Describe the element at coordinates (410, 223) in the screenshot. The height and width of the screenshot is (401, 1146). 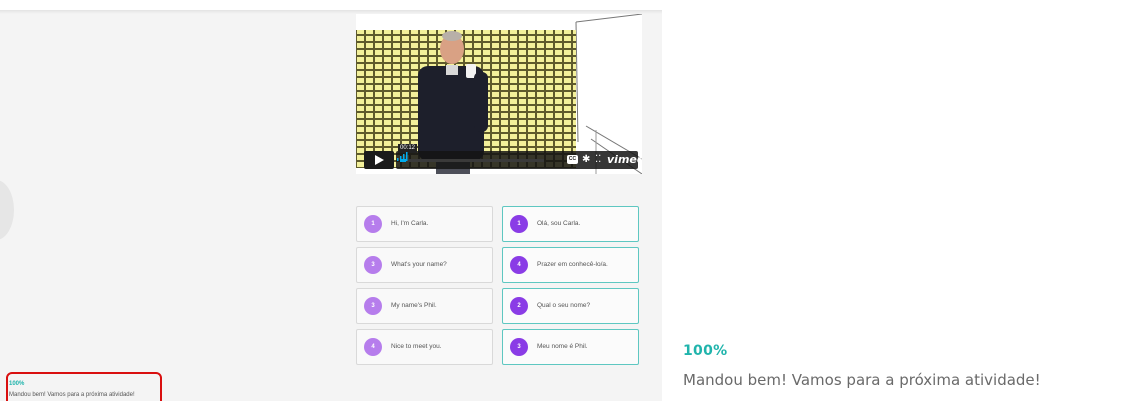
I see `card-text: Hi, I'm Carla.` at that location.